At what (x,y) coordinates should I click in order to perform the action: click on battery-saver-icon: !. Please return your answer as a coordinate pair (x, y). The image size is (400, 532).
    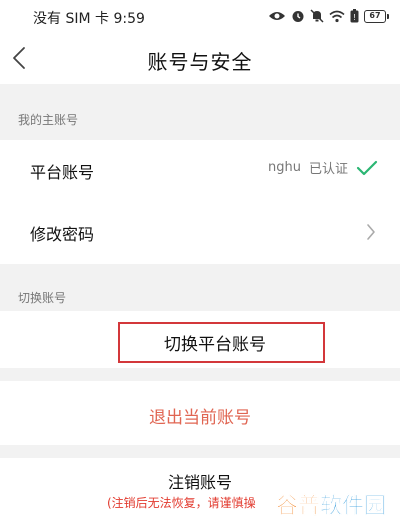
    Looking at the image, I should click on (354, 16).